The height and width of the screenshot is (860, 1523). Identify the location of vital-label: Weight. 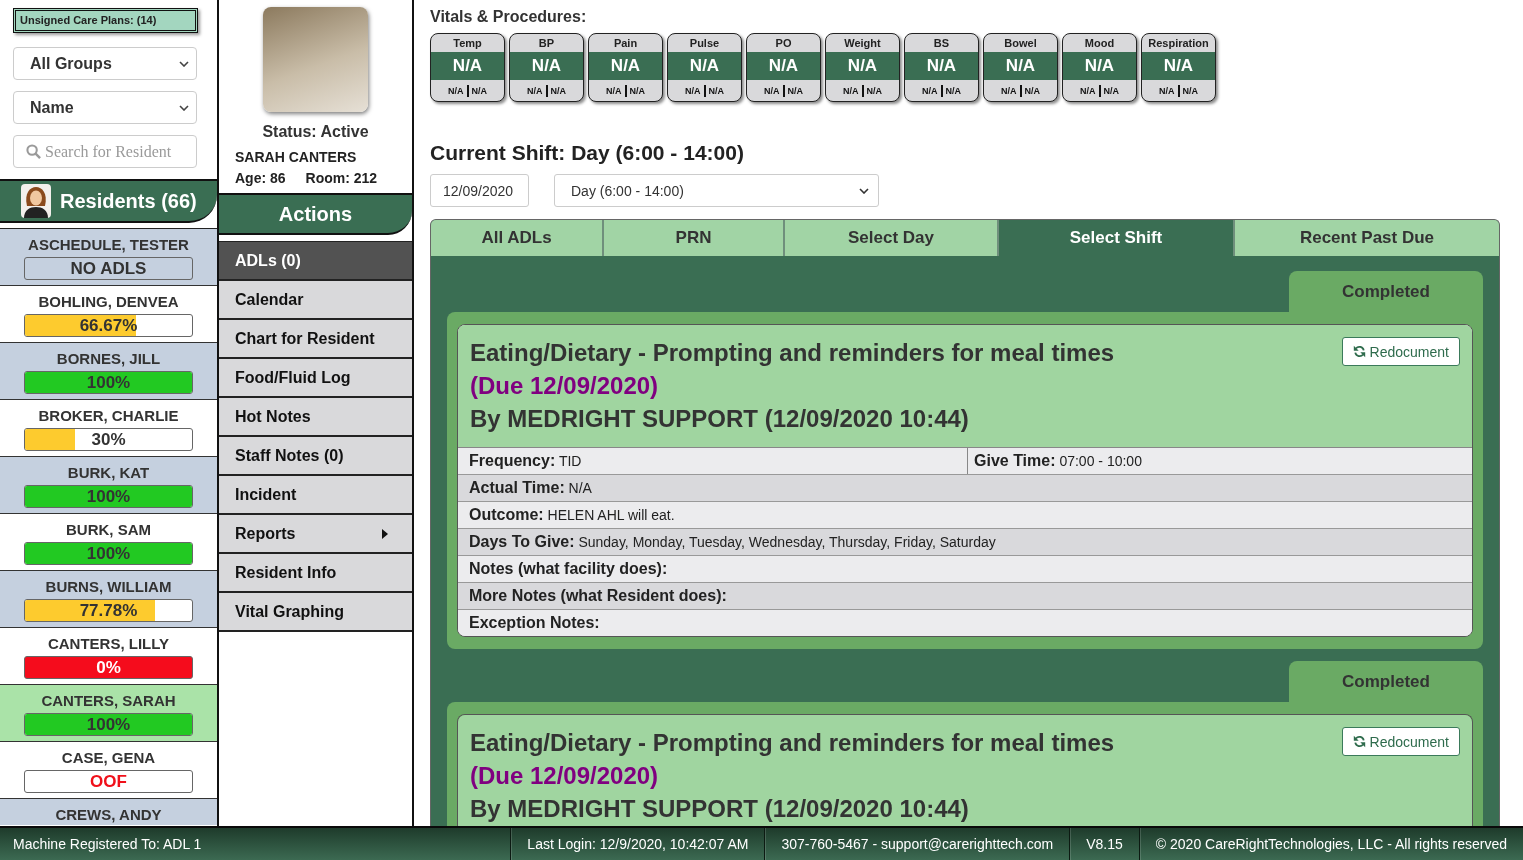
(862, 43).